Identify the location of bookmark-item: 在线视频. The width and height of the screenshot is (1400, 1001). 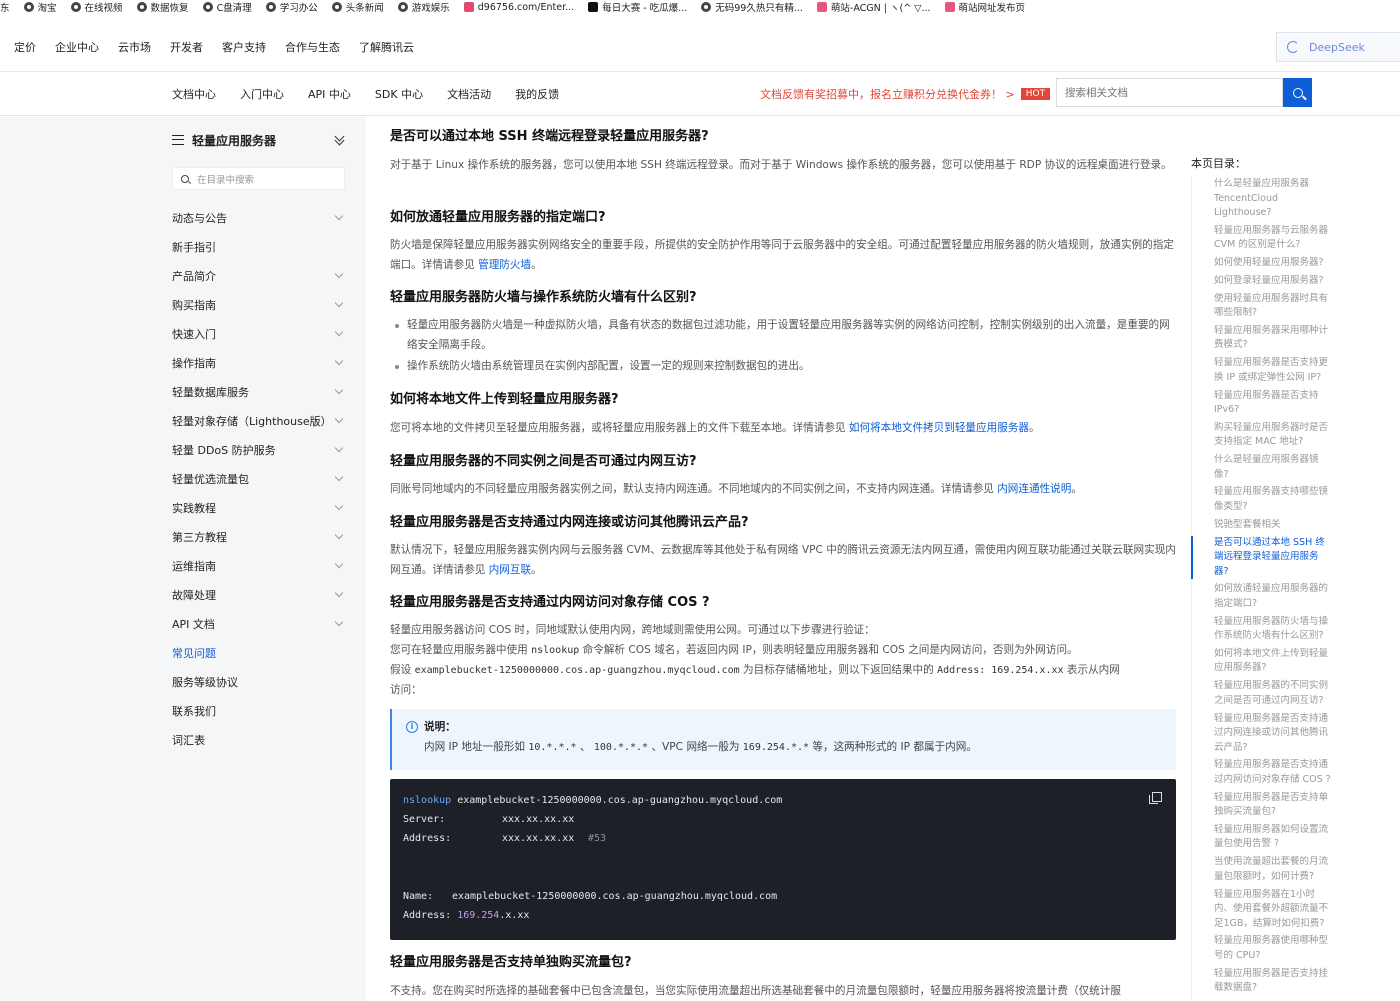
(96, 7).